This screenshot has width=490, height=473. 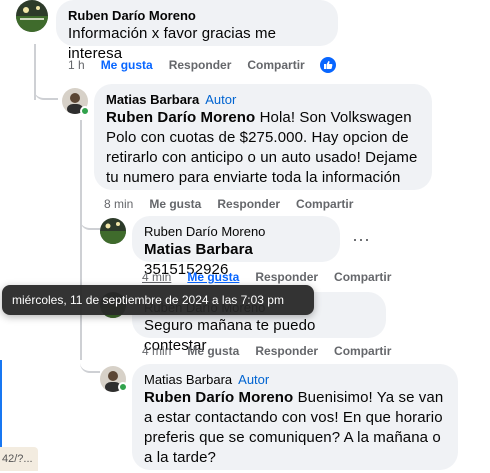 I want to click on comment-time: 8 min, so click(x=118, y=204).